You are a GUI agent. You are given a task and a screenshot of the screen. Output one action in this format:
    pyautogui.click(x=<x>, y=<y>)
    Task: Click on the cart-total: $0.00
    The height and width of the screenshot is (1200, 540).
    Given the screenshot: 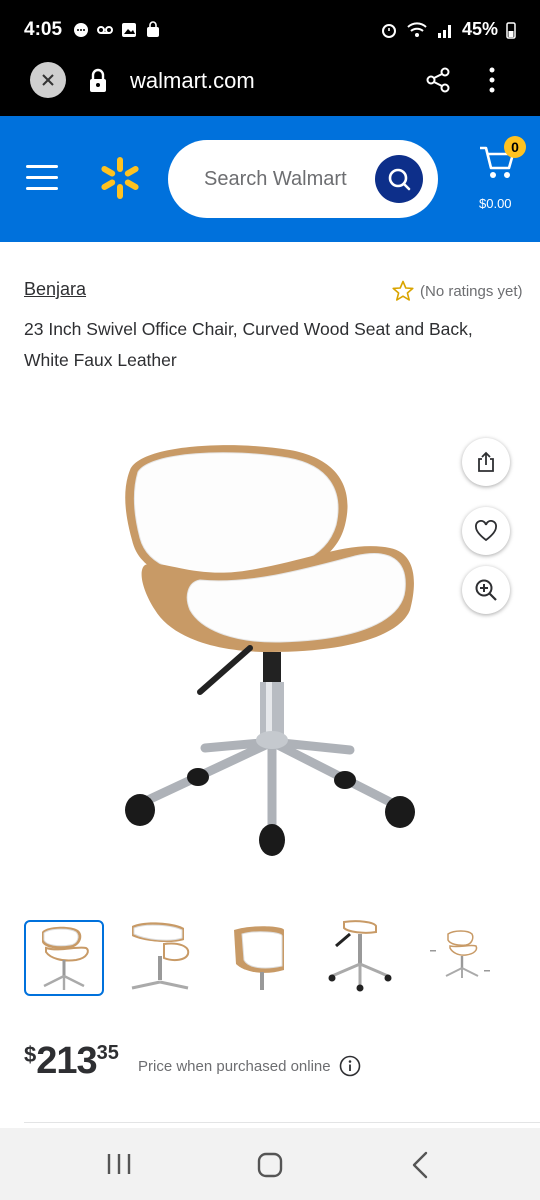 What is the action you would take?
    pyautogui.click(x=495, y=203)
    